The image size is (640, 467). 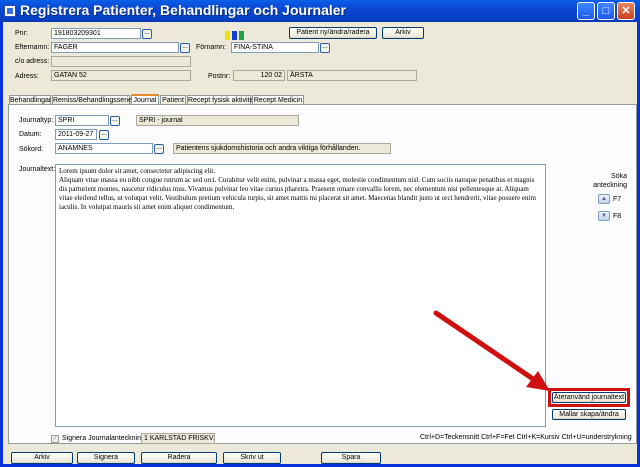 I want to click on checkmark-icon: ✓, so click(x=55, y=439).